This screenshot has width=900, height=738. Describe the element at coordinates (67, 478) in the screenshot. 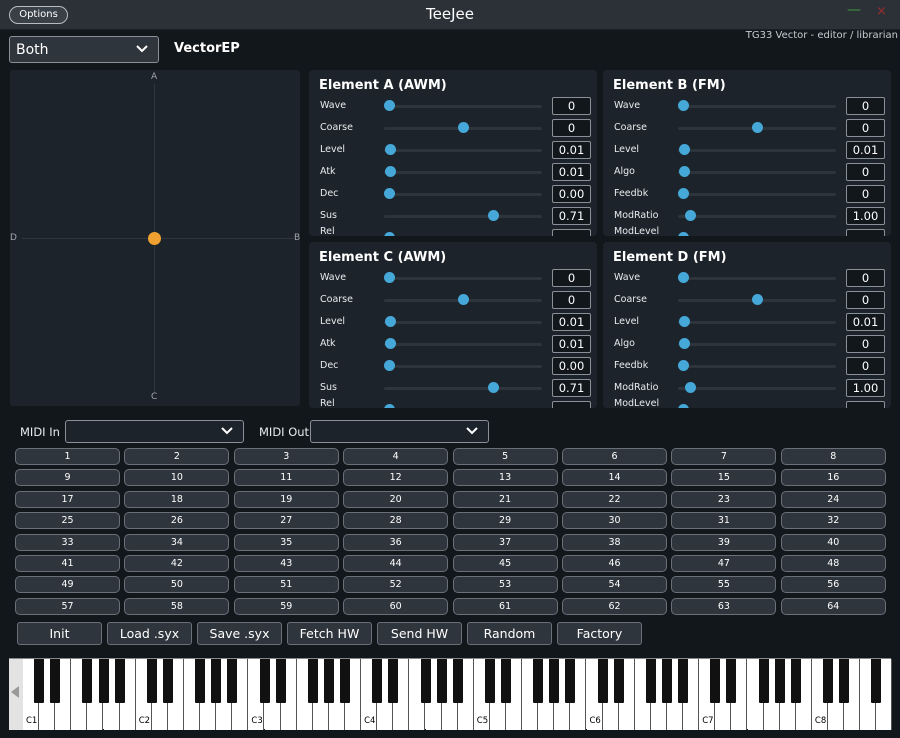

I see `patch-button: 9` at that location.